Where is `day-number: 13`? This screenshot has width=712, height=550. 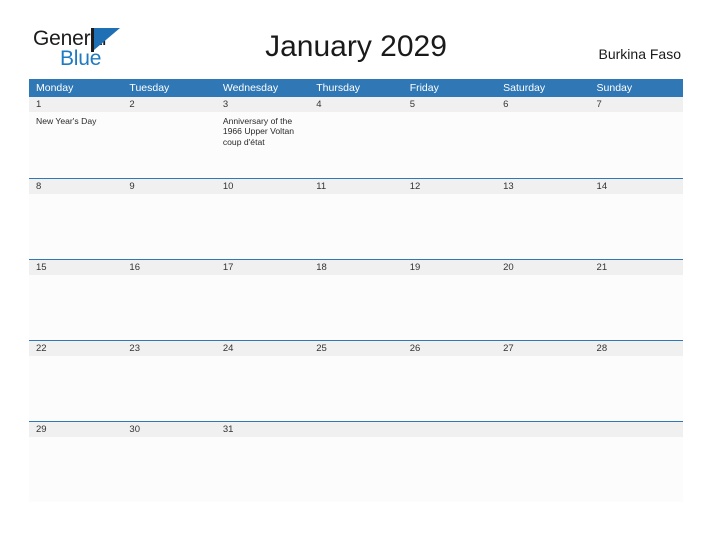
day-number: 13 is located at coordinates (508, 186).